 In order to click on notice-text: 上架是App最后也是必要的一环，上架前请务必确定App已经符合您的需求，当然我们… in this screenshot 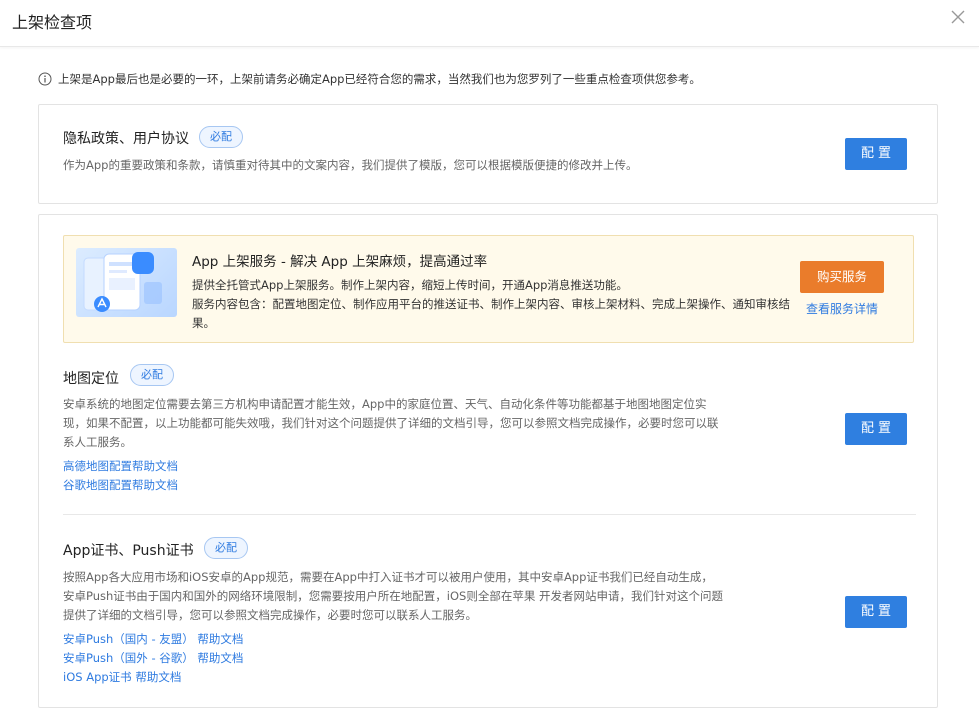, I will do `click(379, 79)`.